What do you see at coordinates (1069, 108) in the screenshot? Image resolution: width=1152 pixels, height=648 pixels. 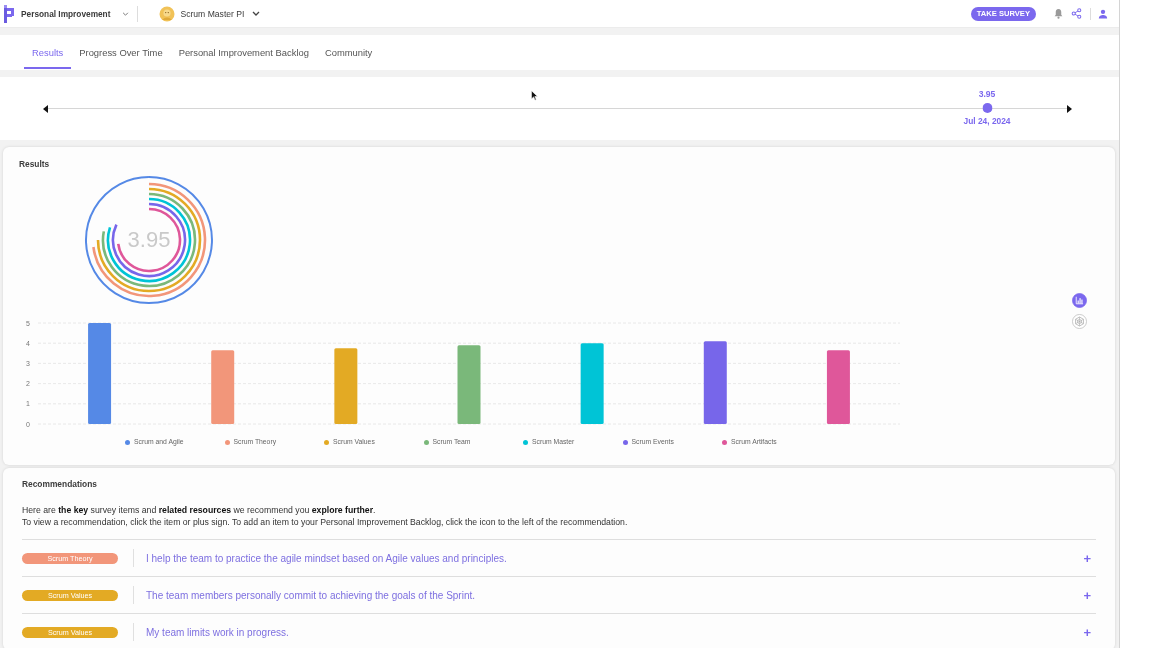 I see `caret-right-icon` at bounding box center [1069, 108].